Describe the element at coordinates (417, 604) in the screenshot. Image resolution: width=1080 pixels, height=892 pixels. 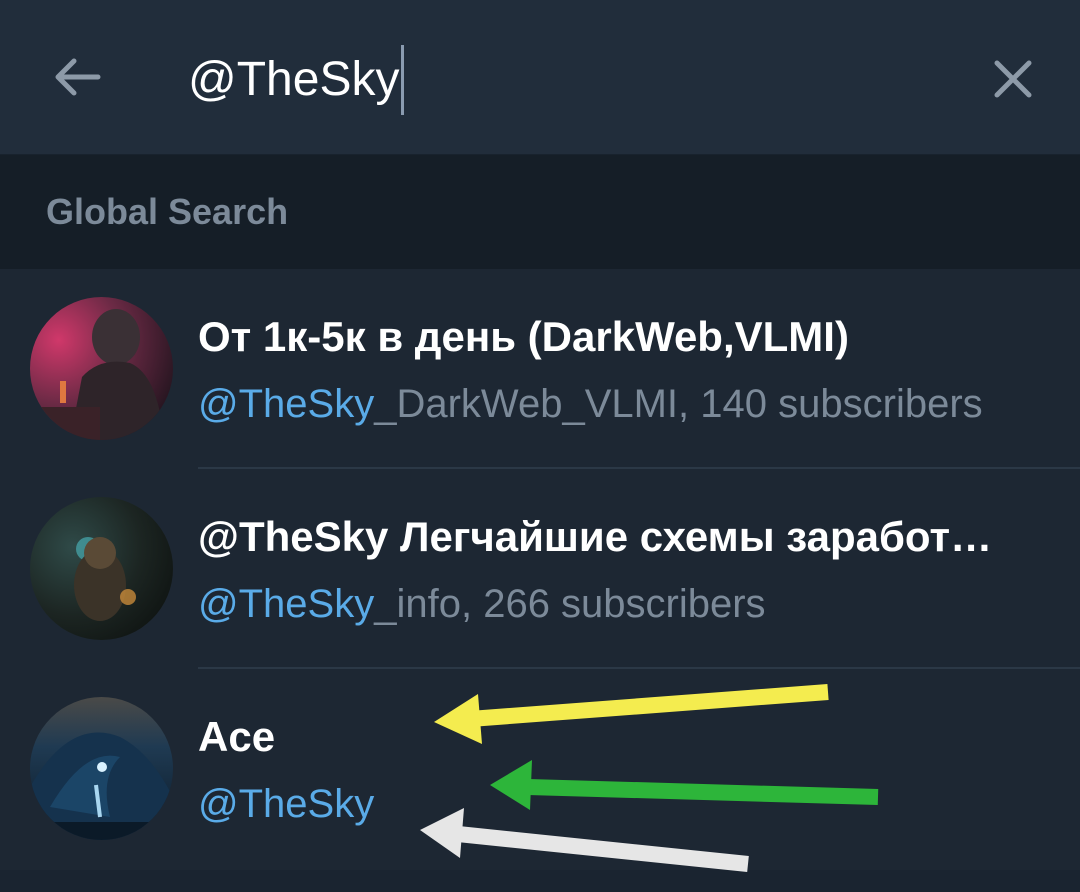
I see `handle-rest: _info` at that location.